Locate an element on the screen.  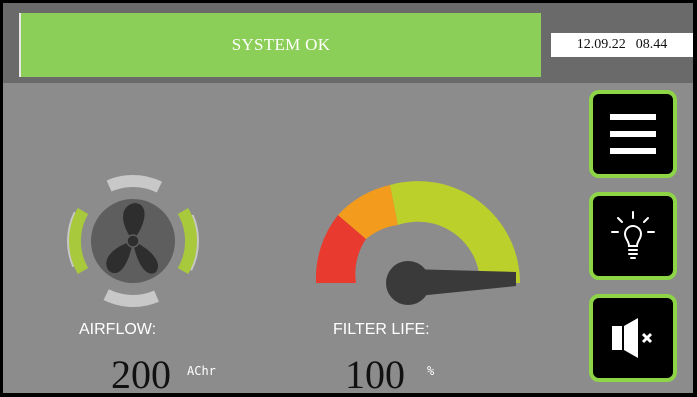
airflow-value: 200 is located at coordinates (141, 373).